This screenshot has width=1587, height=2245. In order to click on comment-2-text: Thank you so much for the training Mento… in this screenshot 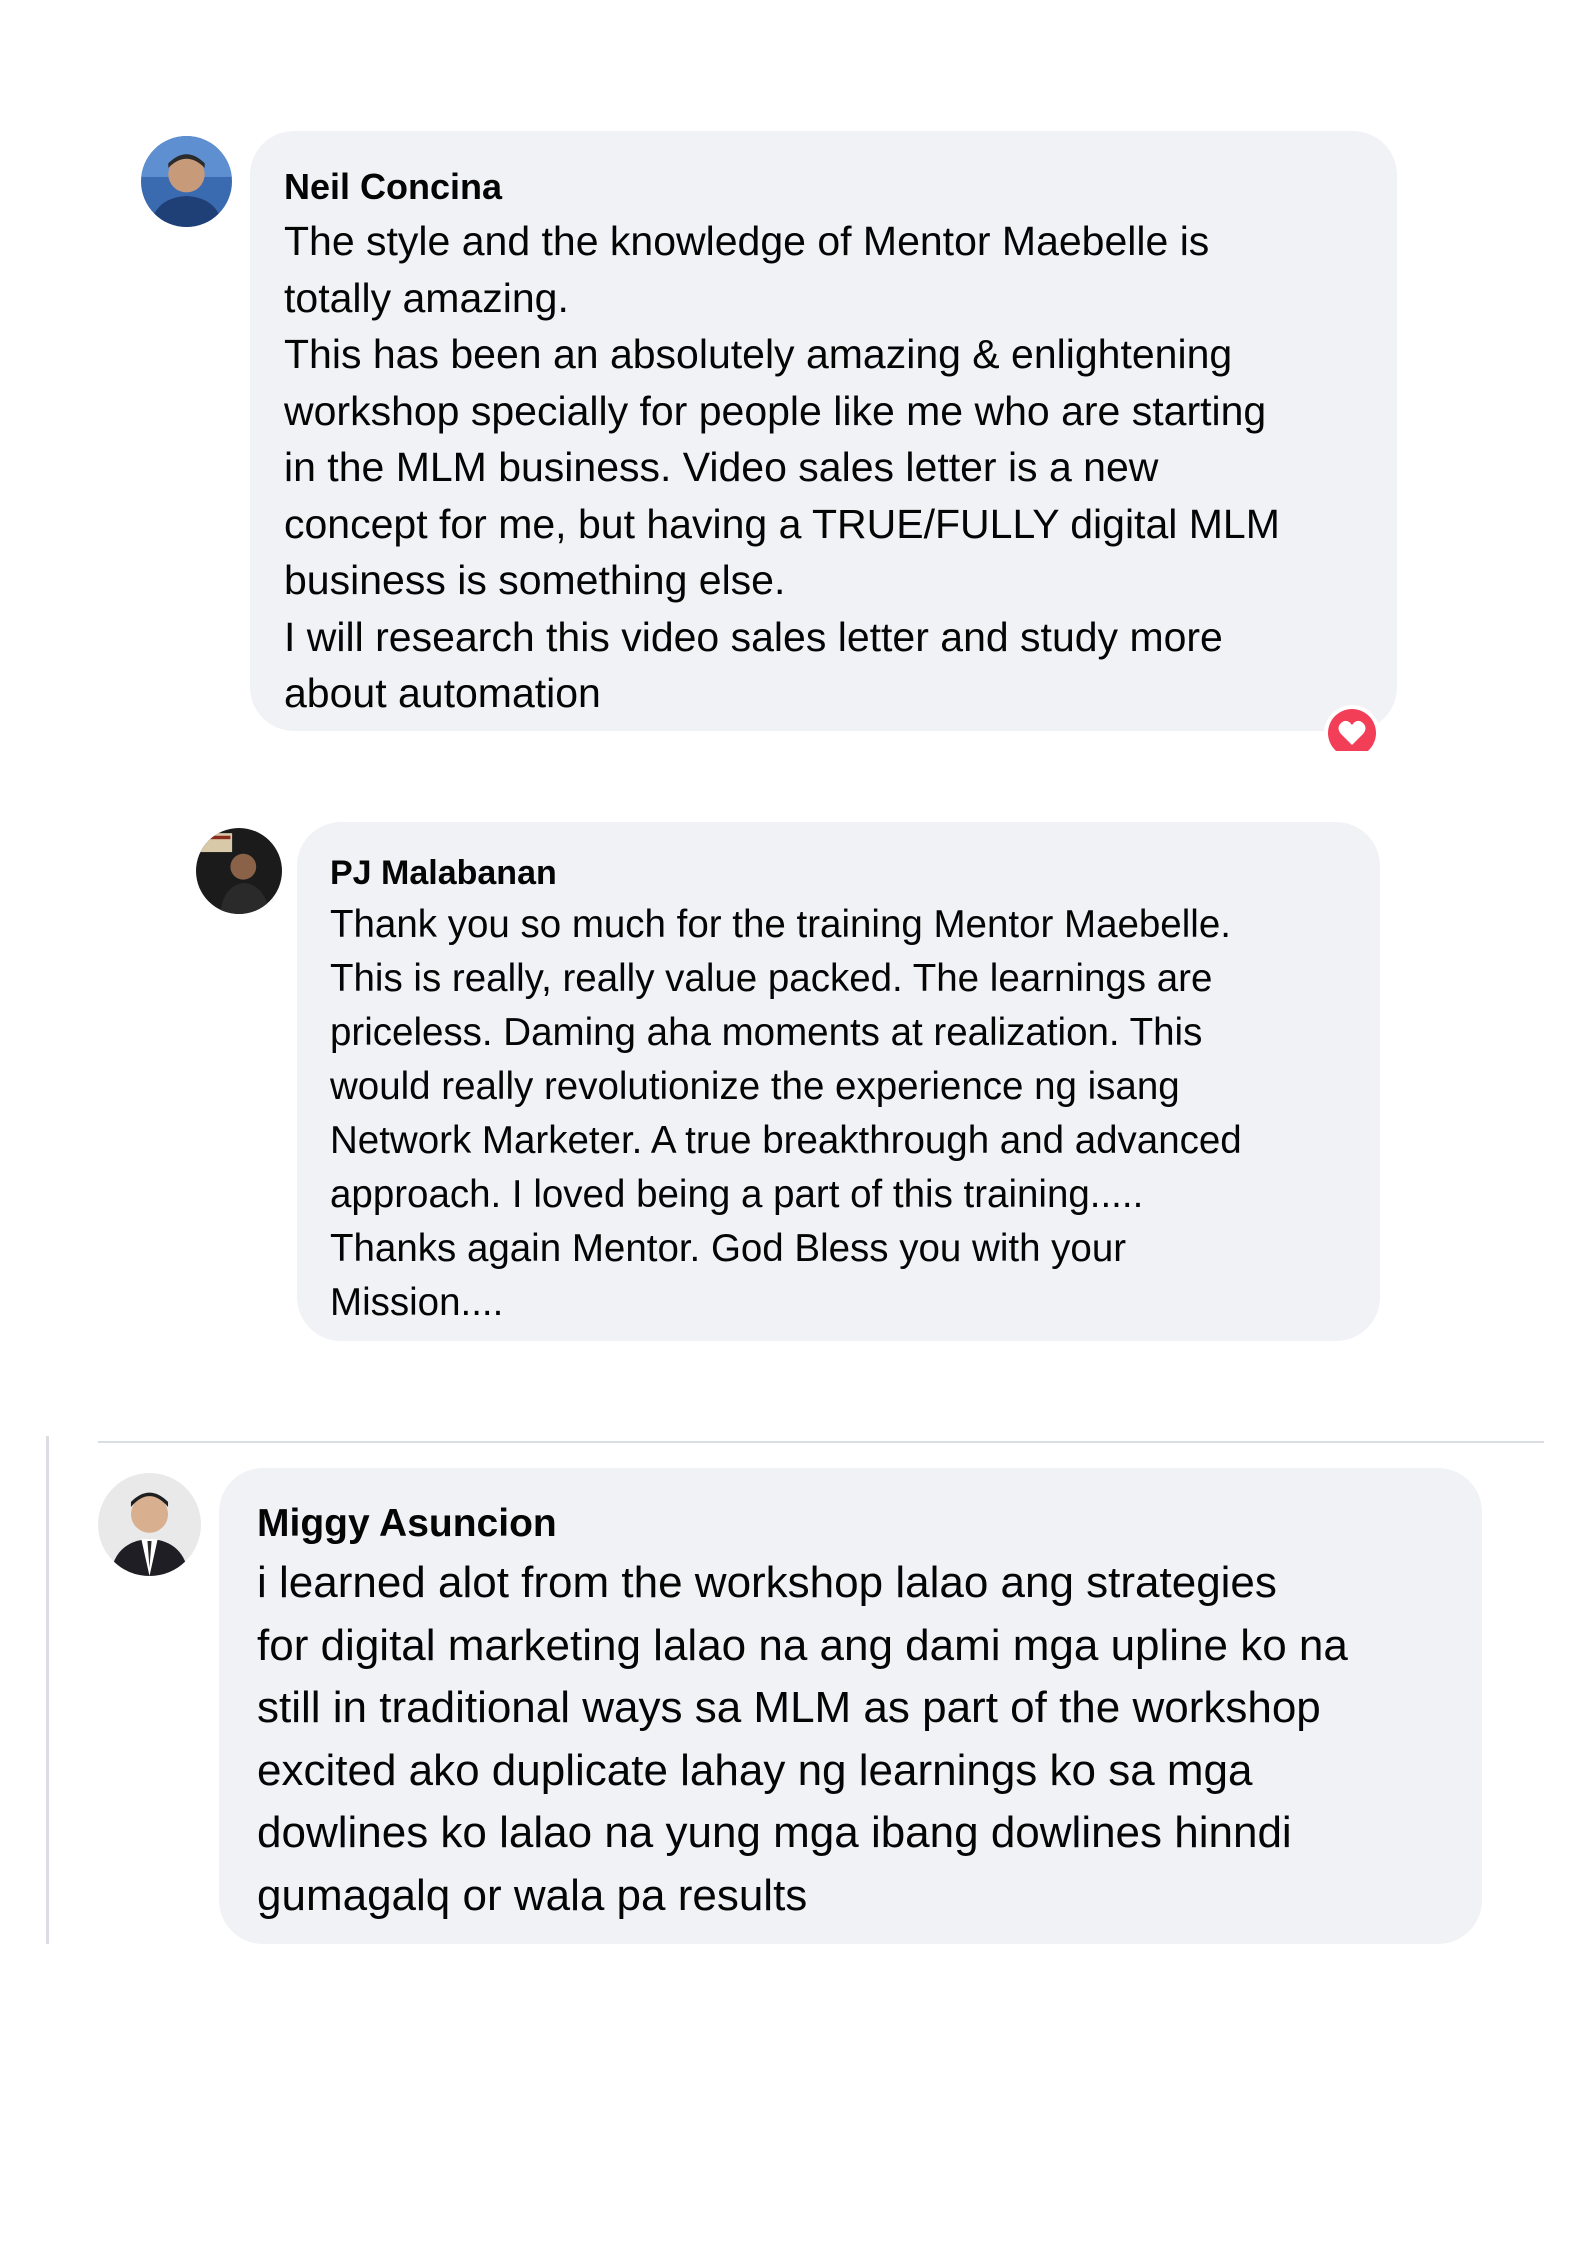, I will do `click(786, 1113)`.